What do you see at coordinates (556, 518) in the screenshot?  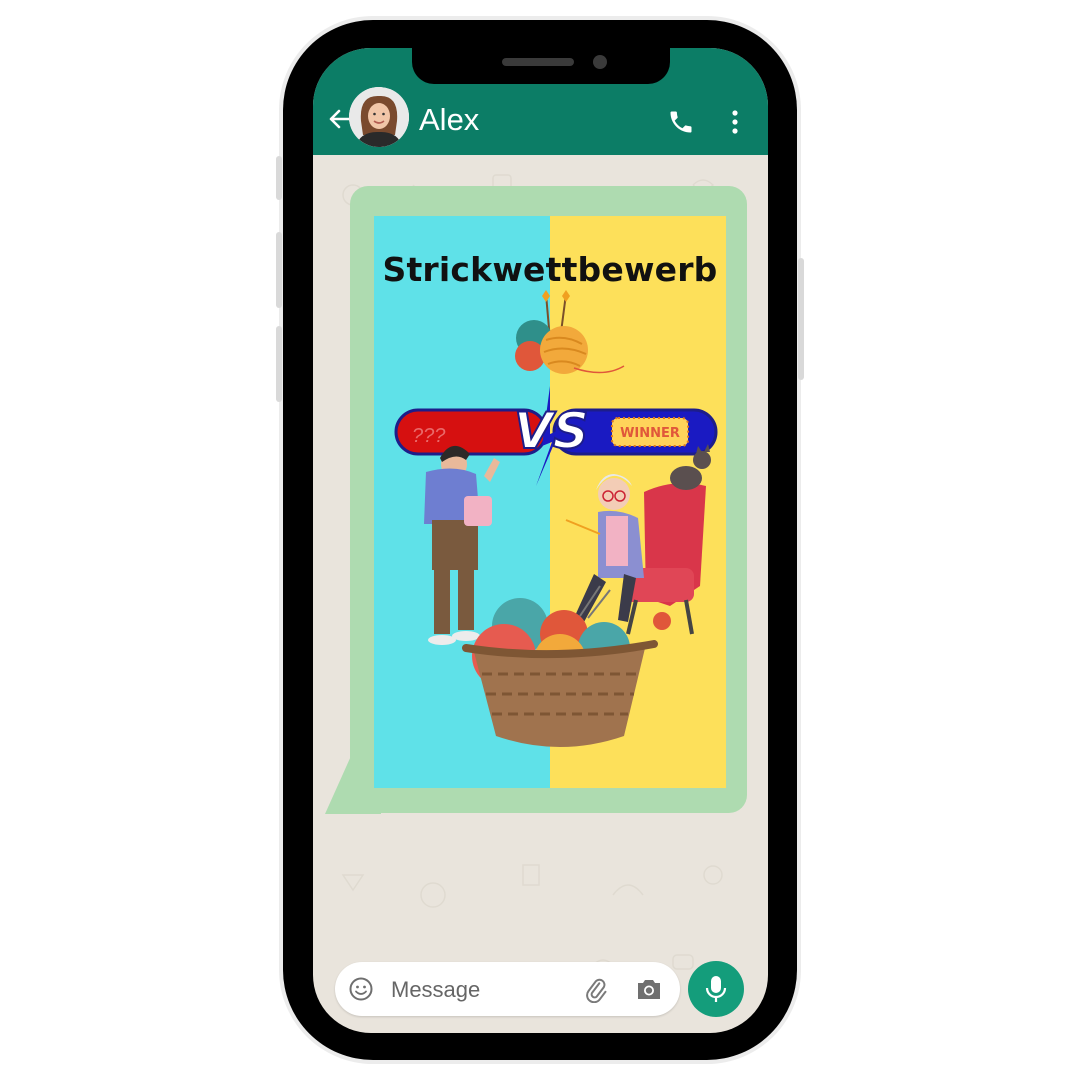 I see `poster-illustration: ??? VS WINNER` at bounding box center [556, 518].